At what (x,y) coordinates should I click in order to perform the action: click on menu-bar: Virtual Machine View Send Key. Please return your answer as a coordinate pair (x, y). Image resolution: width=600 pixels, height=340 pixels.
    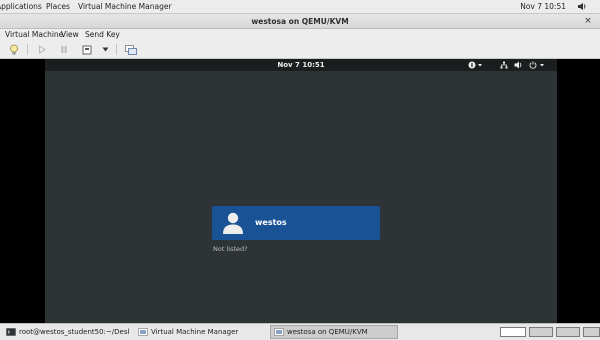
    Looking at the image, I should click on (300, 35).